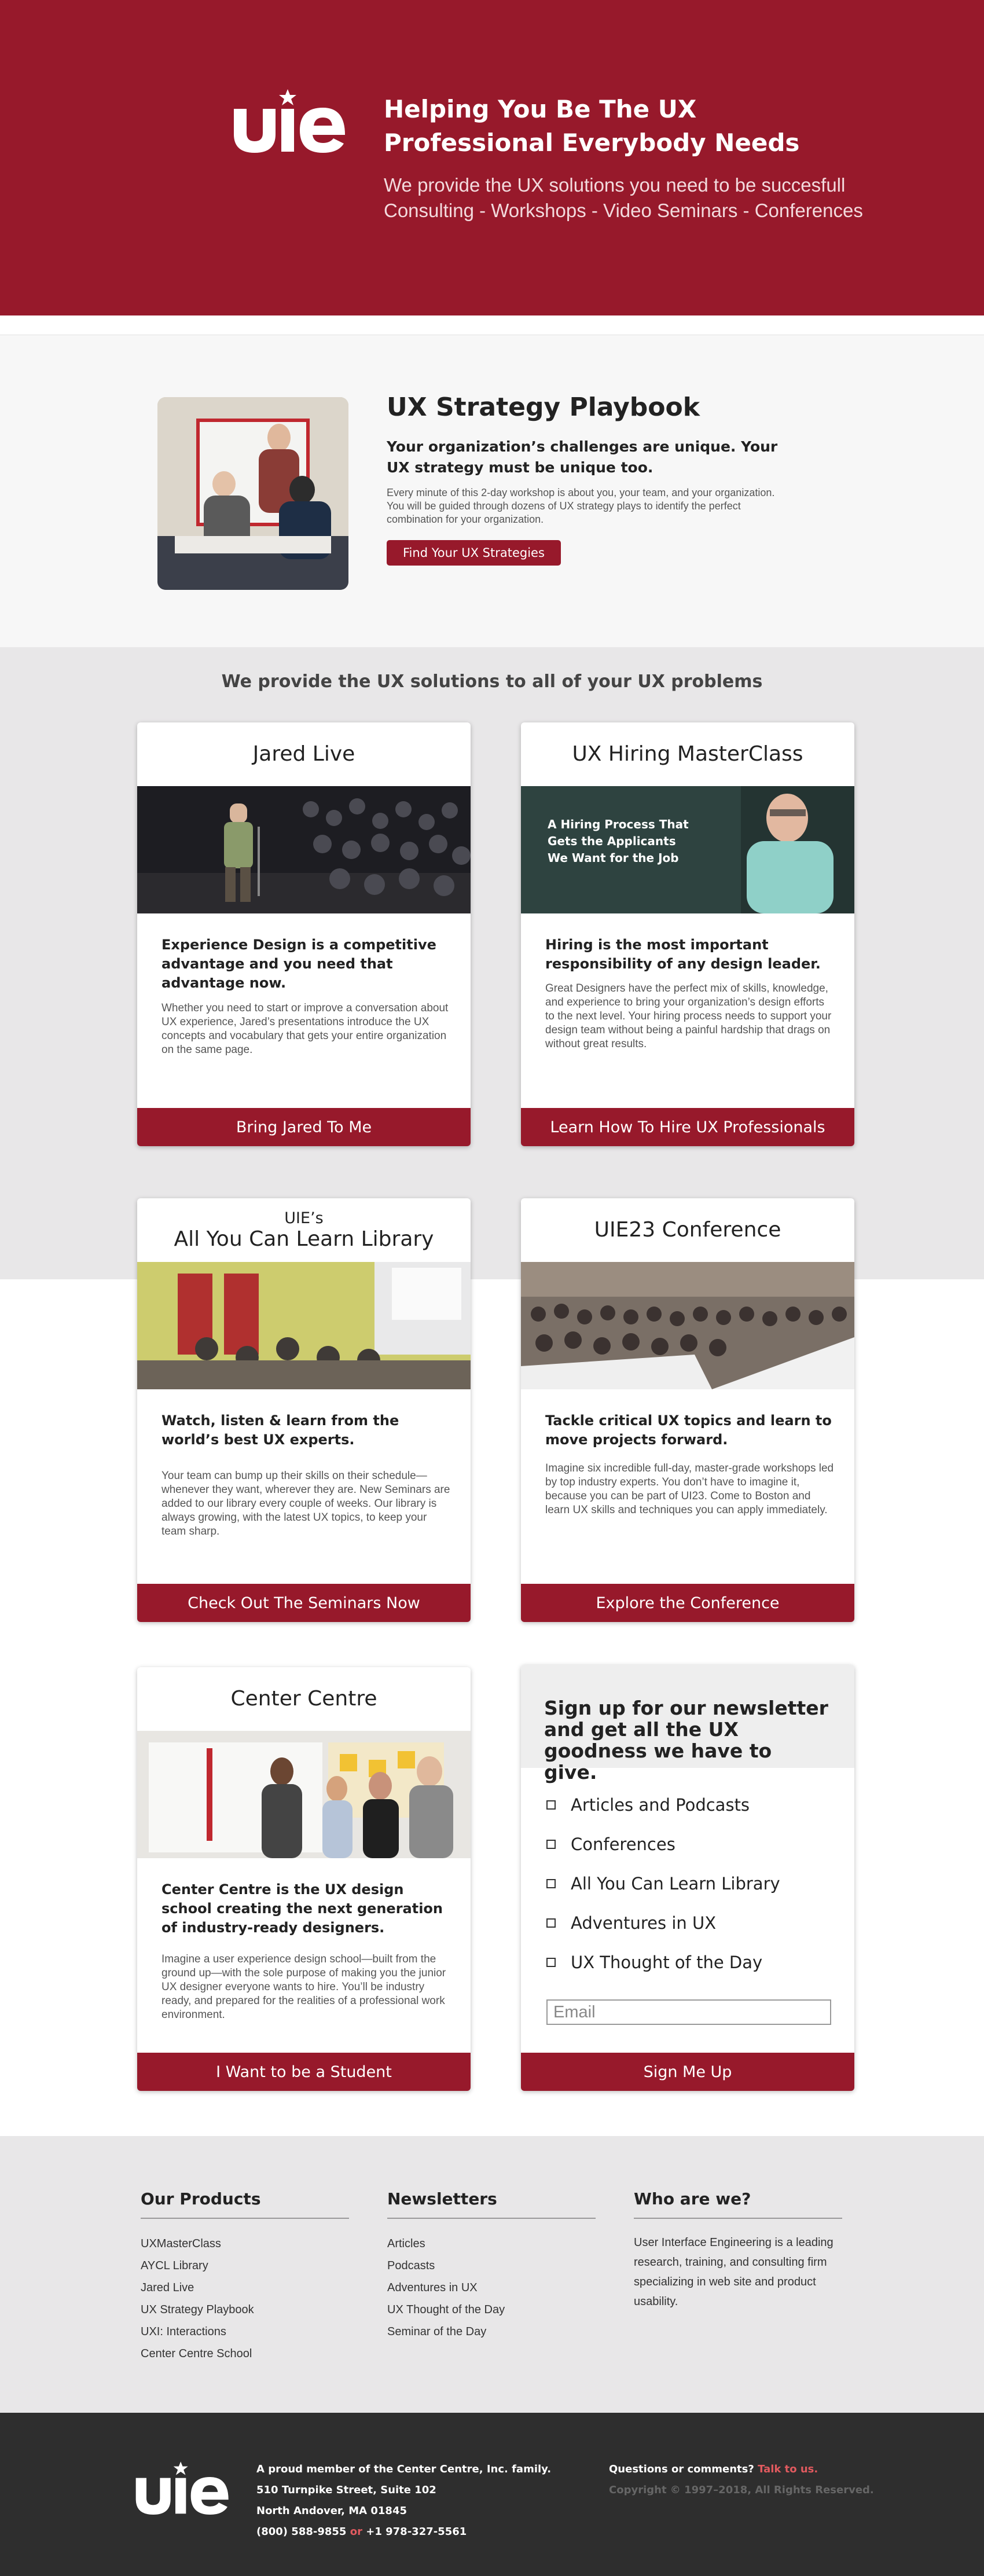 This screenshot has width=984, height=2576. Describe the element at coordinates (612, 841) in the screenshot. I see `slide-text: Gets the Applicants` at that location.